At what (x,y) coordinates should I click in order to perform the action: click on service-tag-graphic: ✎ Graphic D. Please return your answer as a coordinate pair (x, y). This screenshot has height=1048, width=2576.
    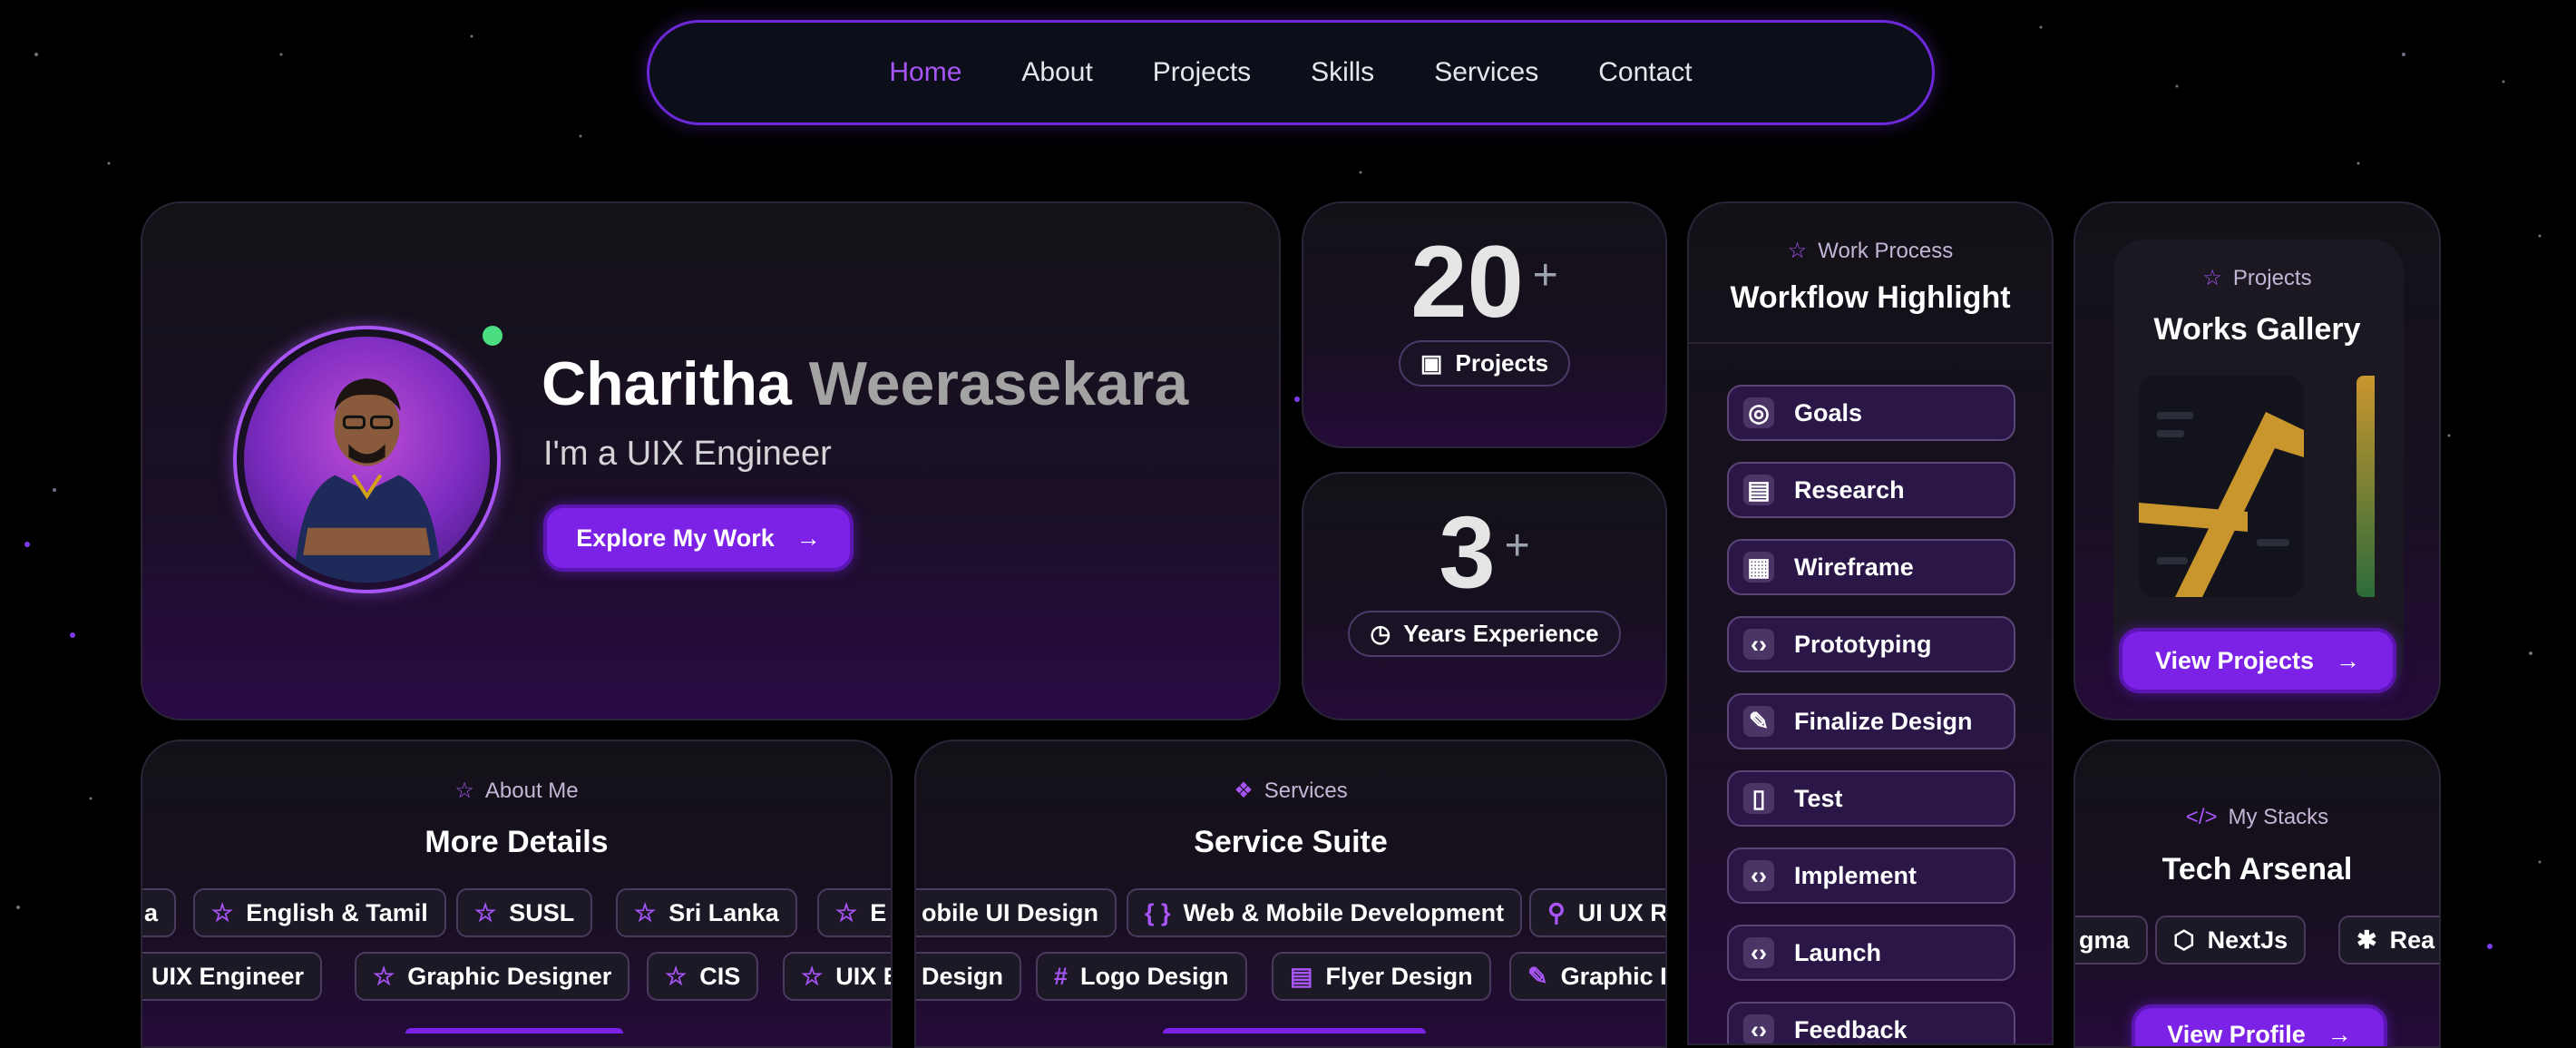
    Looking at the image, I should click on (1587, 976).